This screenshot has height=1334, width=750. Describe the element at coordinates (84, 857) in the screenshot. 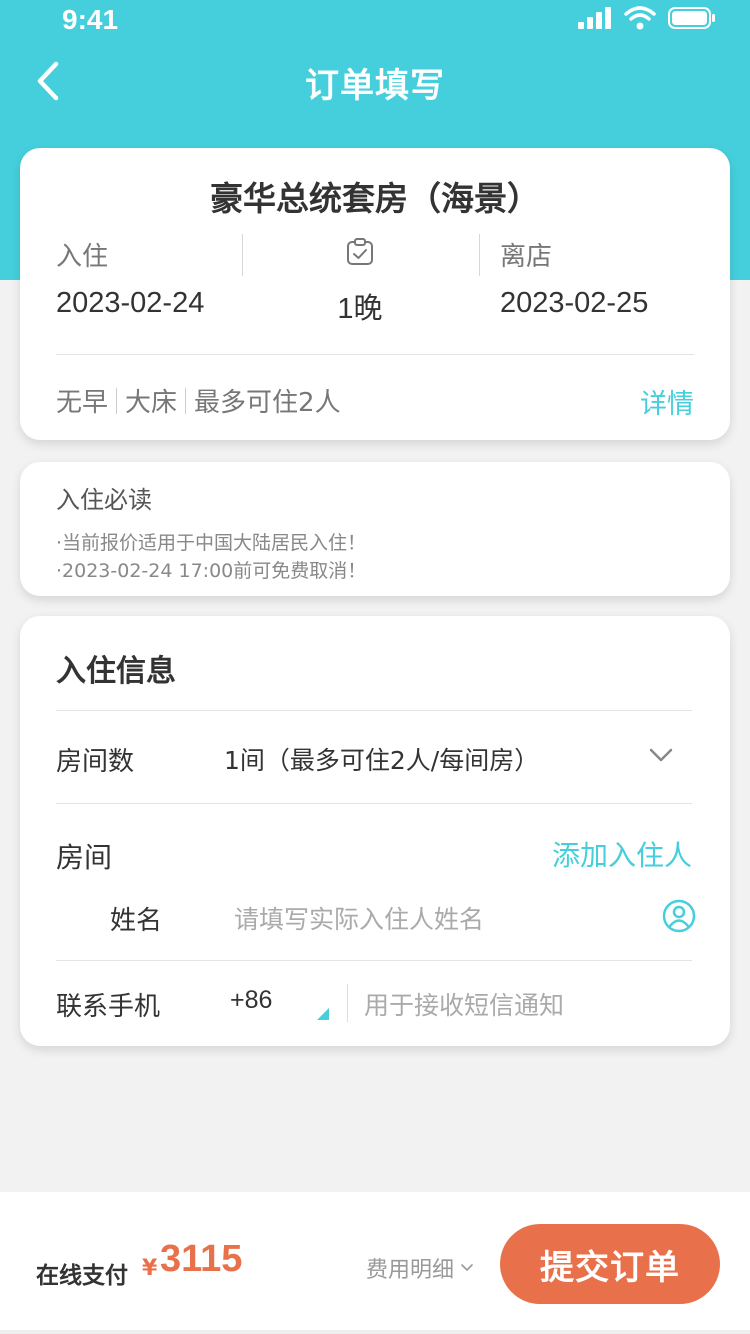

I see `room-label: 房间` at that location.